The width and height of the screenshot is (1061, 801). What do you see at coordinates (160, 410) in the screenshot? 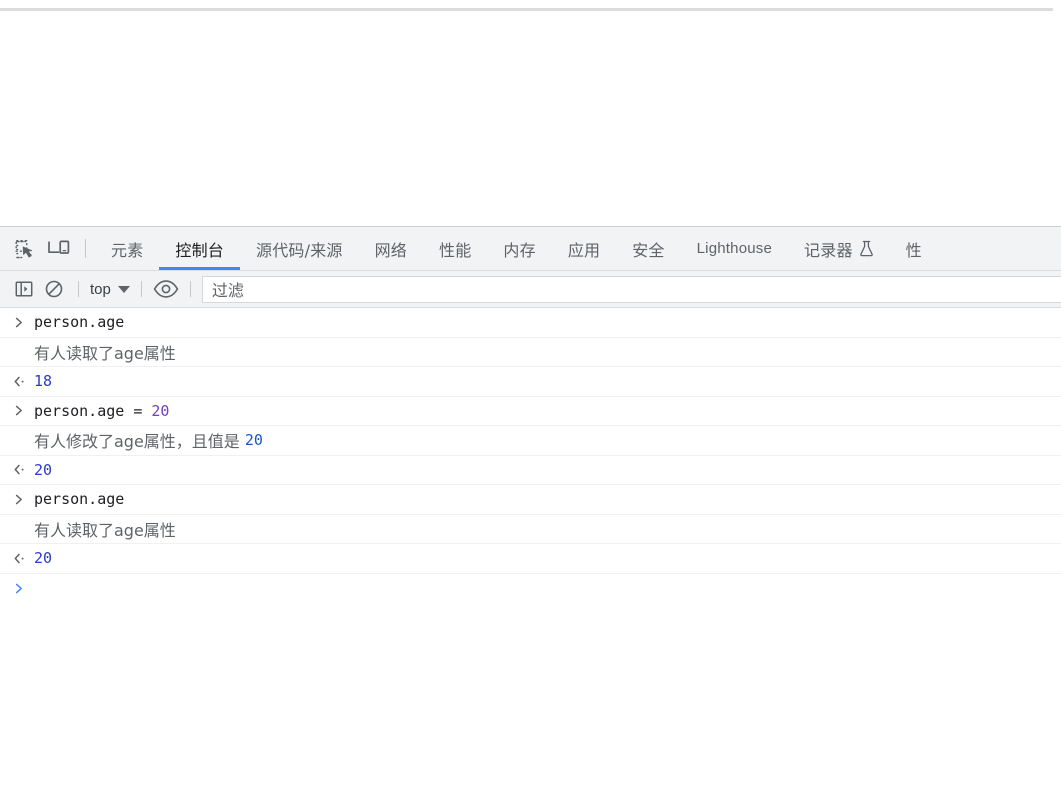
I see `console-input-number-literal: 20` at bounding box center [160, 410].